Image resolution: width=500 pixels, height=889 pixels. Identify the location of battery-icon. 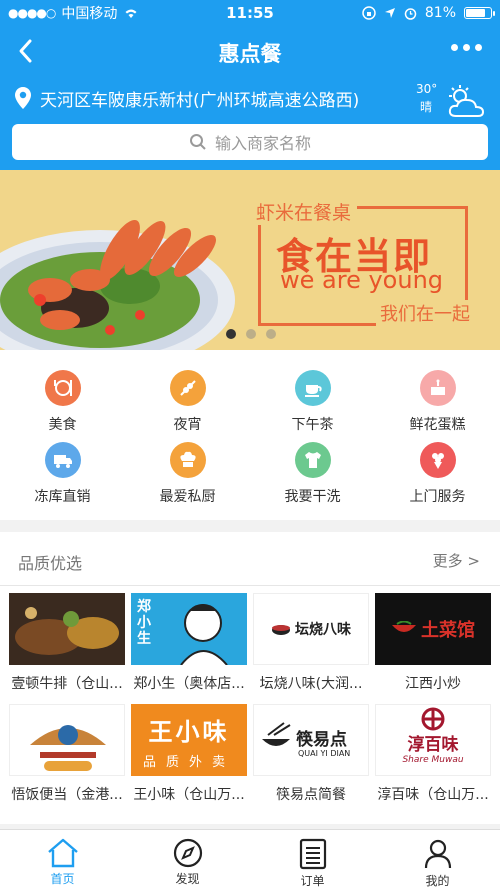
(479, 13).